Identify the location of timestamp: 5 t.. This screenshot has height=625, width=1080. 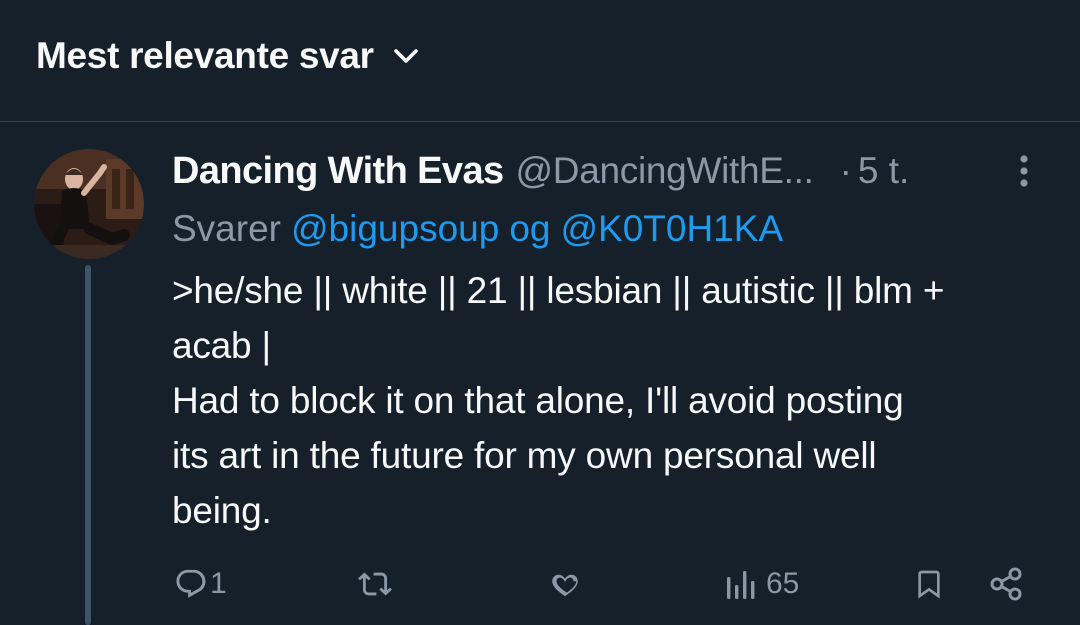
(883, 171).